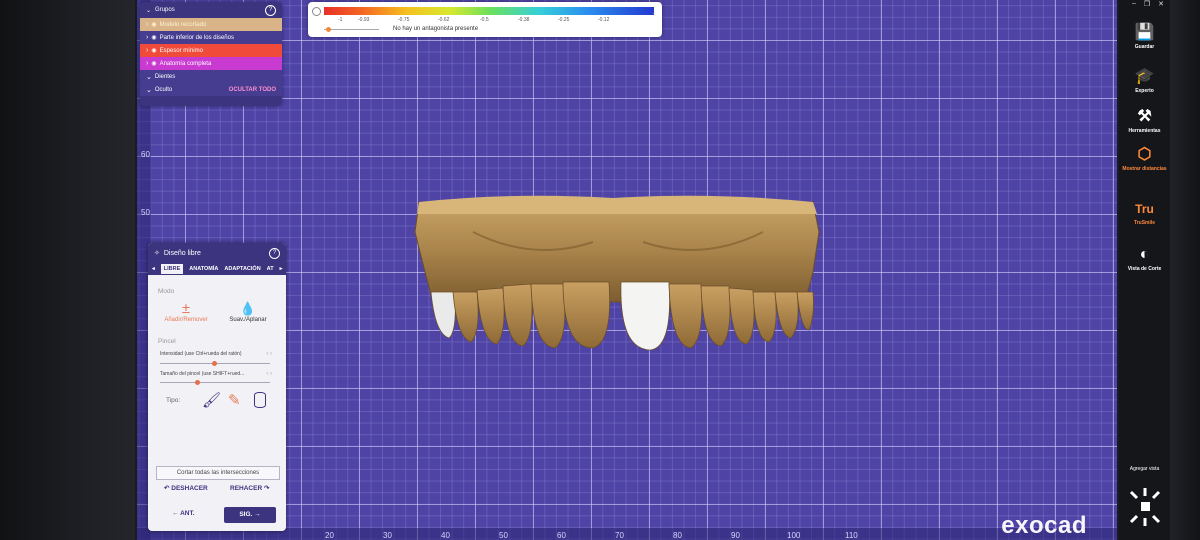 The height and width of the screenshot is (540, 1200). What do you see at coordinates (211, 89) in the screenshot?
I see `group-row-hidden: ⌄ Oculto OCULTAR TODO` at bounding box center [211, 89].